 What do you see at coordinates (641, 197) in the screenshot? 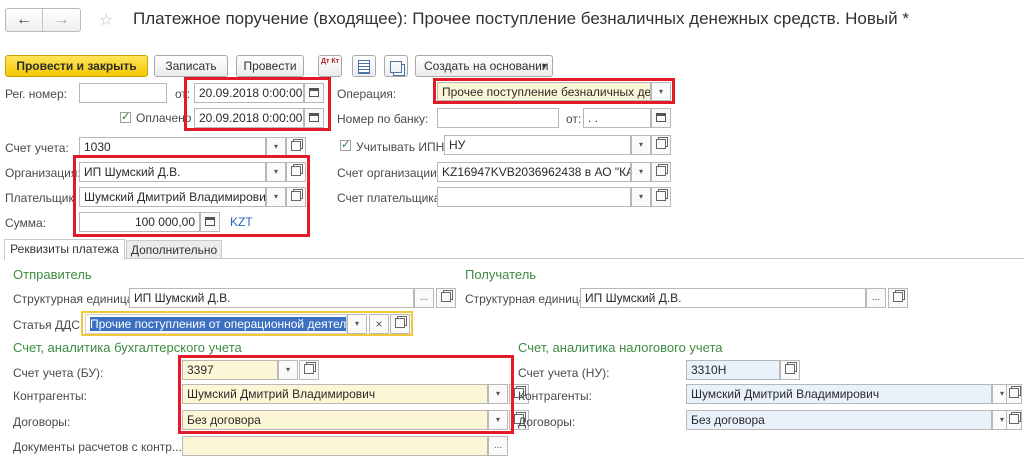
I see `payer-account-dropdown-icon: ▾` at bounding box center [641, 197].